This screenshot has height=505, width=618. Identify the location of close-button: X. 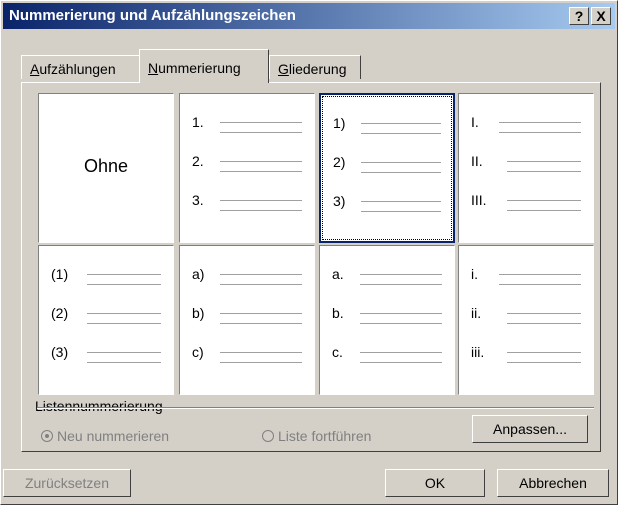
(601, 16).